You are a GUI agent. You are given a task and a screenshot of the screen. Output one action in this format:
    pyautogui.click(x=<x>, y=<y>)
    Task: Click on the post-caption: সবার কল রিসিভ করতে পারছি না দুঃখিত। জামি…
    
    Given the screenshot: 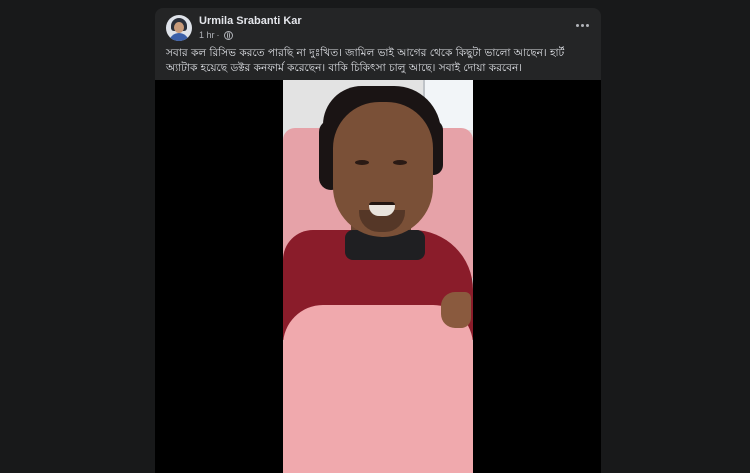 What is the action you would take?
    pyautogui.click(x=365, y=60)
    